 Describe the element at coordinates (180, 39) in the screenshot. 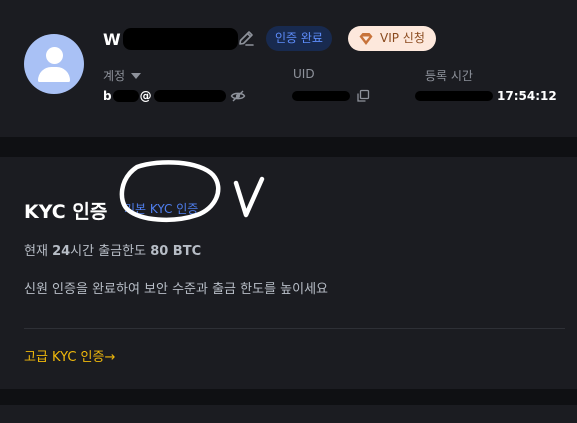

I see `username-redaction` at that location.